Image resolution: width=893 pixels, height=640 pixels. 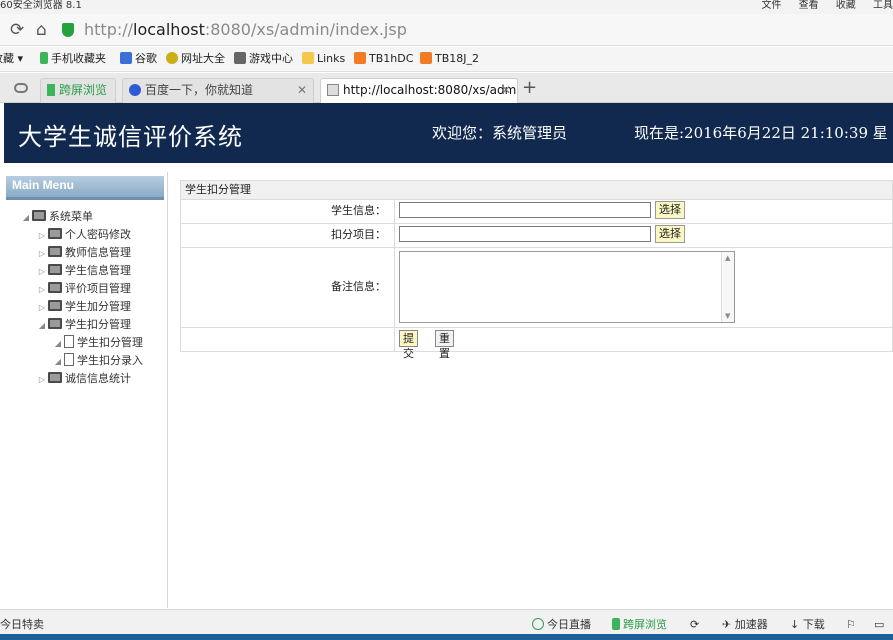 I want to click on deduct-select-button: 选择, so click(x=670, y=234).